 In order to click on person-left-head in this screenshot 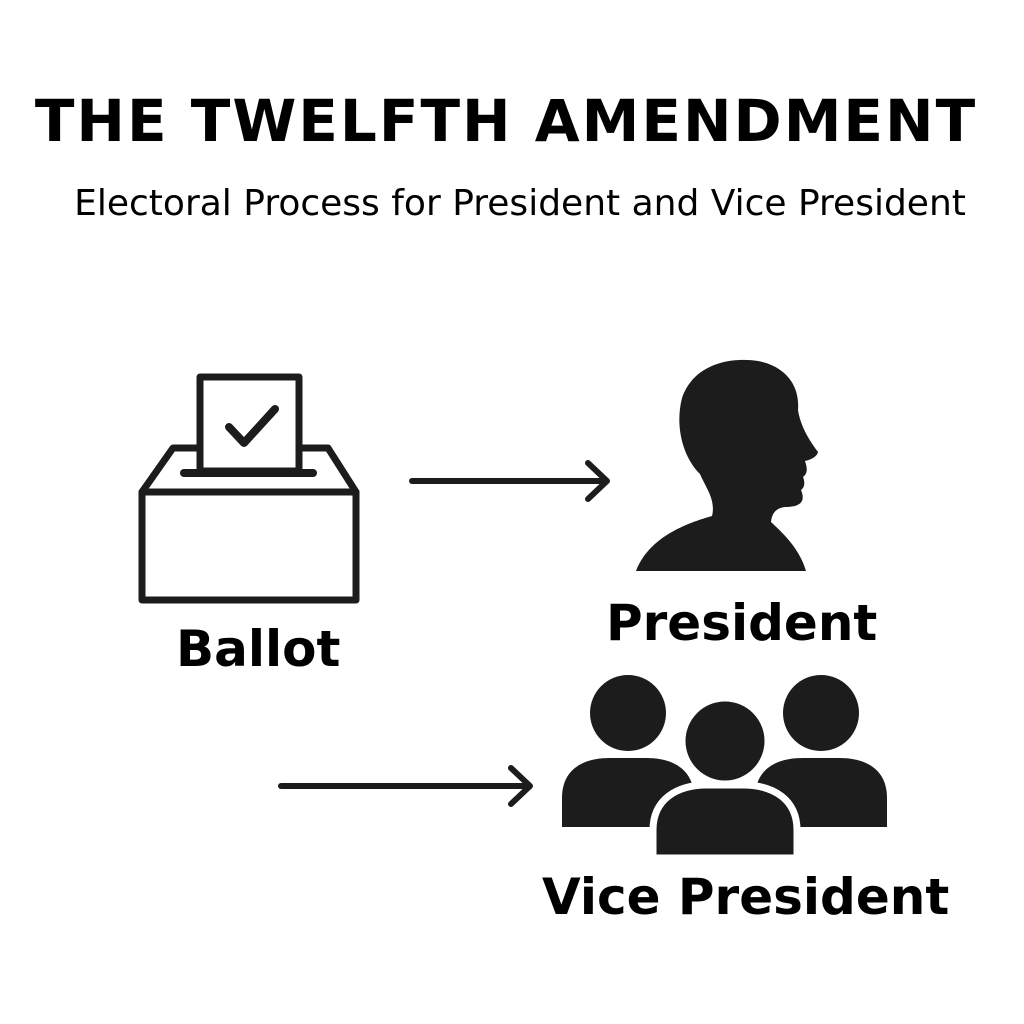, I will do `click(628, 713)`.